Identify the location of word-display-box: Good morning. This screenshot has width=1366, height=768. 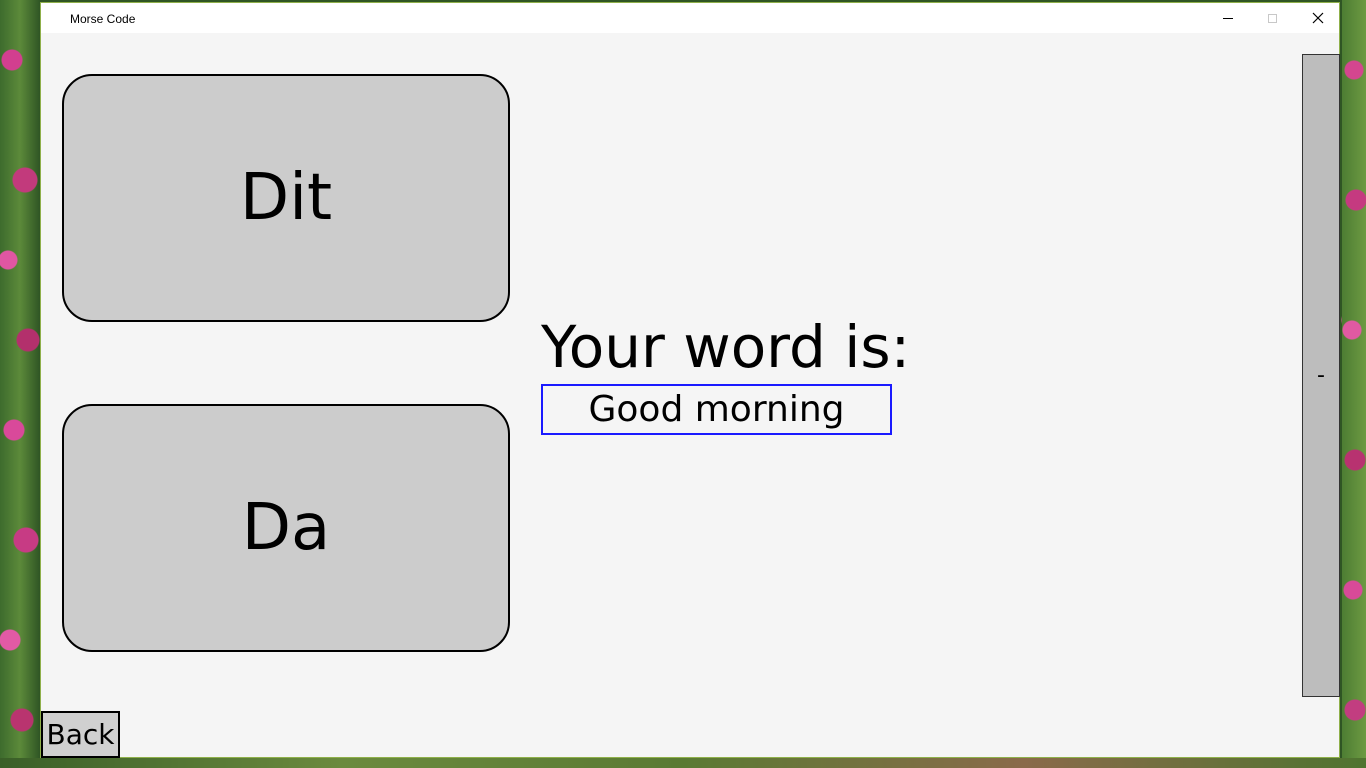
(716, 409).